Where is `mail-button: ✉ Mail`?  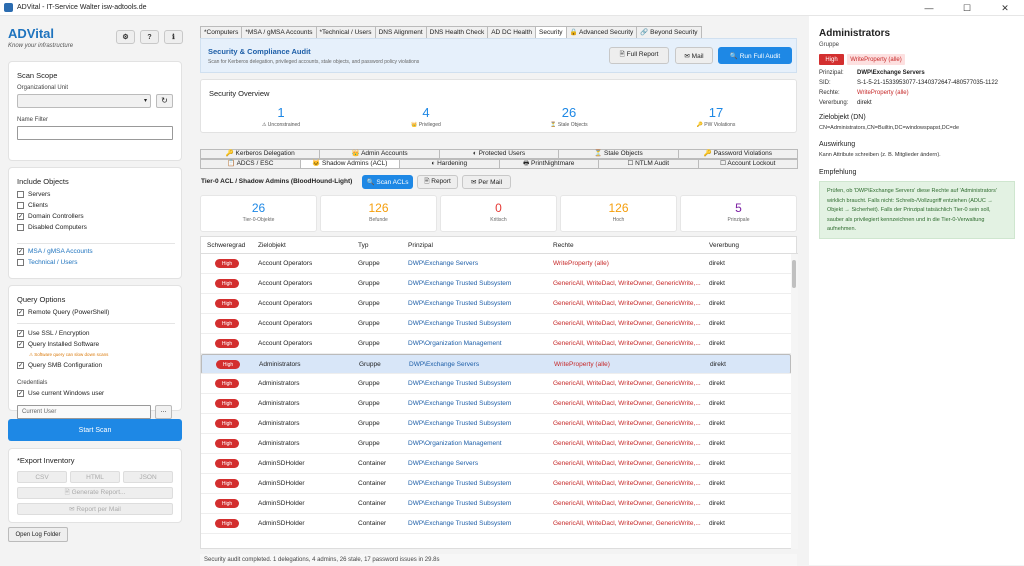 mail-button: ✉ Mail is located at coordinates (694, 55).